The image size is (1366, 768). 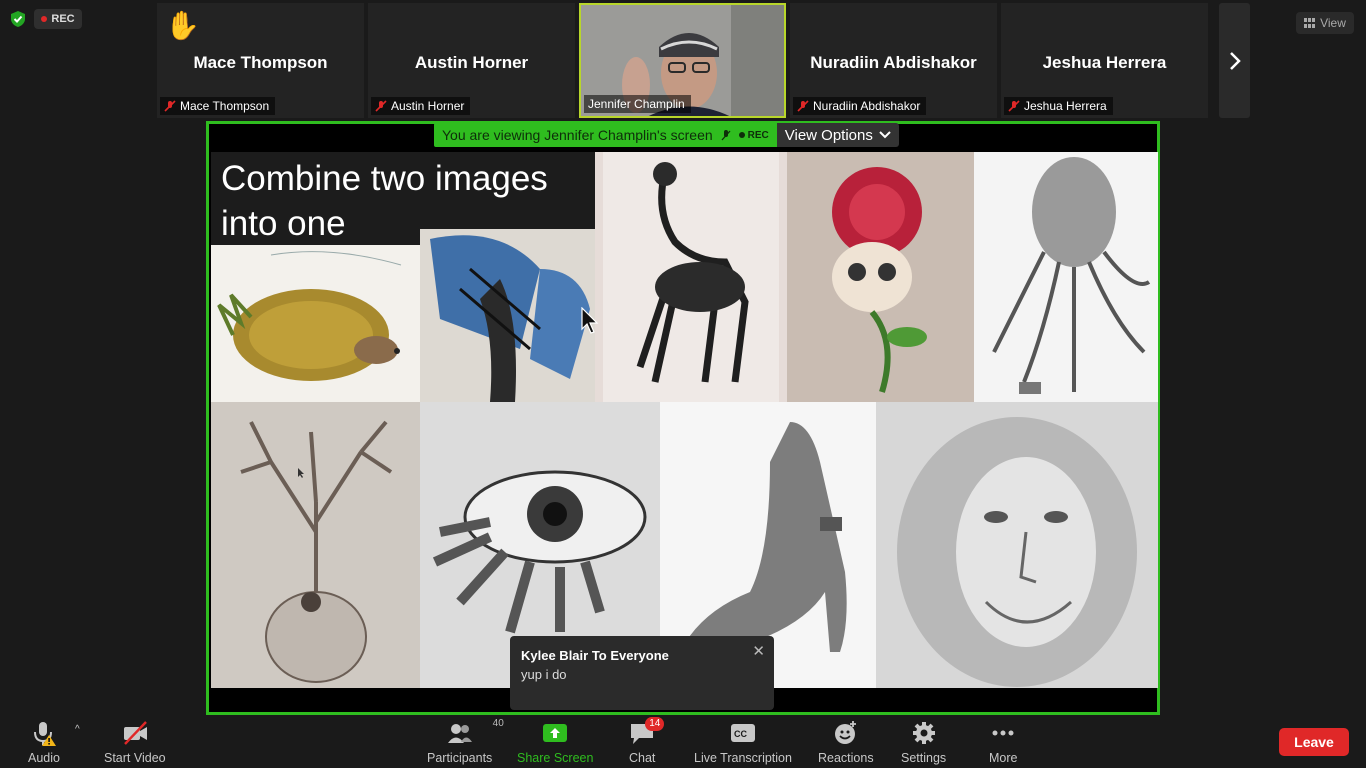 I want to click on live-transcription-button: CC Live Transcription, so click(x=743, y=742).